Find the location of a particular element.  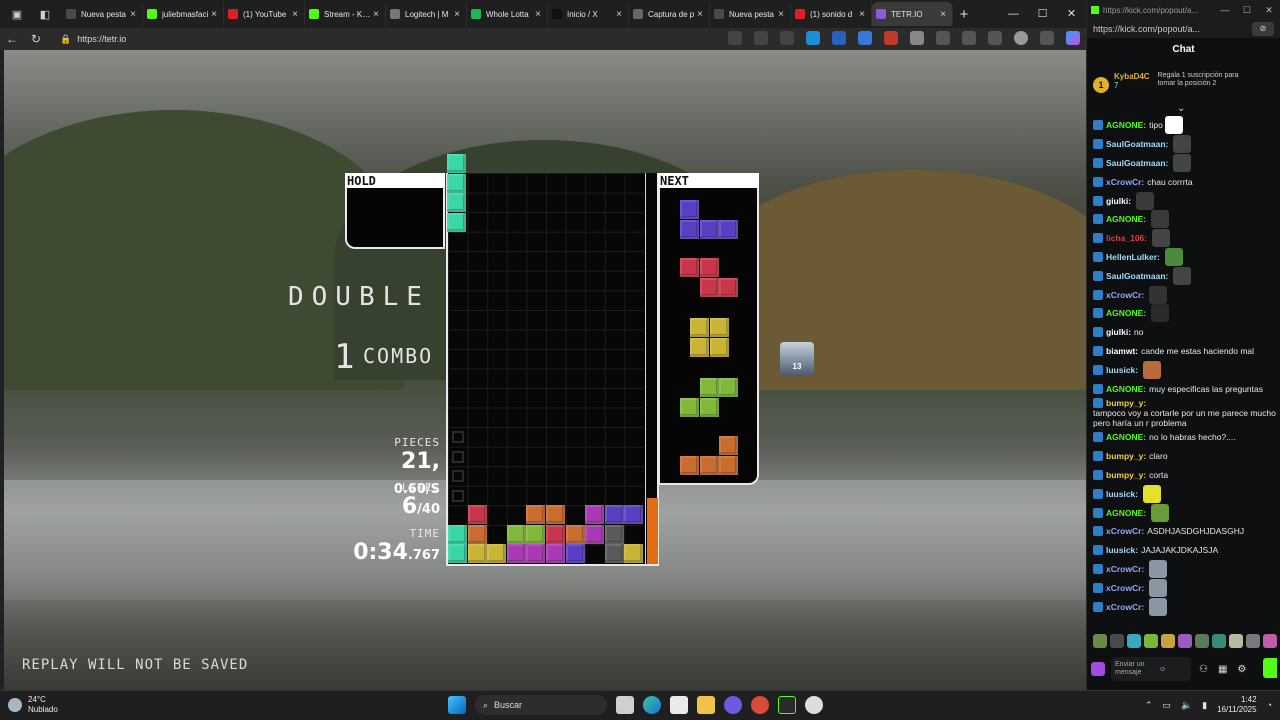

copilot-icon is located at coordinates (1073, 38).